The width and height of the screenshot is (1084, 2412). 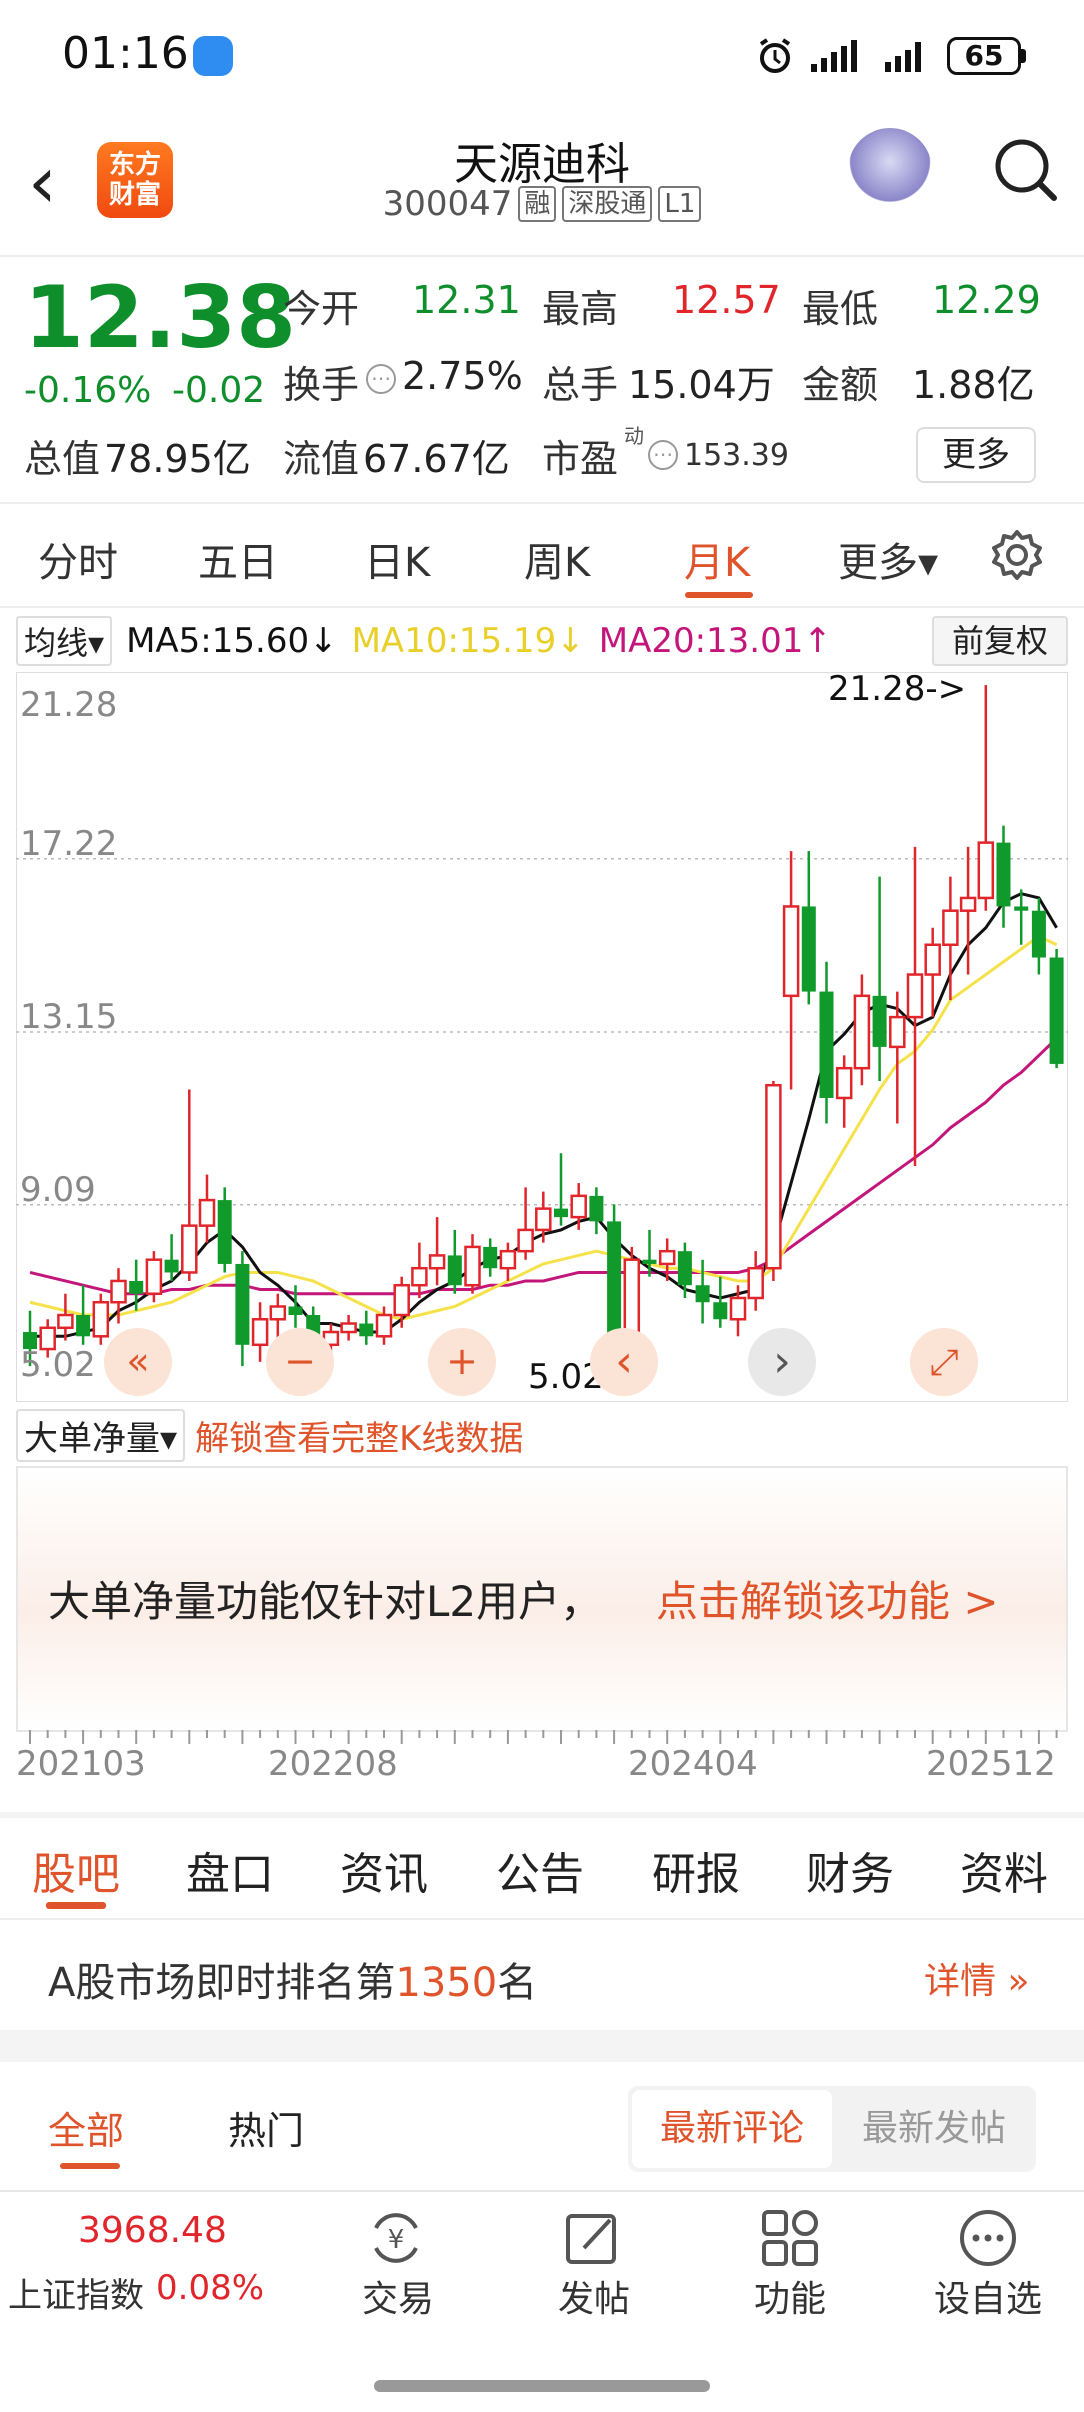 What do you see at coordinates (988, 2238) in the screenshot?
I see `add-watchlist-icon` at bounding box center [988, 2238].